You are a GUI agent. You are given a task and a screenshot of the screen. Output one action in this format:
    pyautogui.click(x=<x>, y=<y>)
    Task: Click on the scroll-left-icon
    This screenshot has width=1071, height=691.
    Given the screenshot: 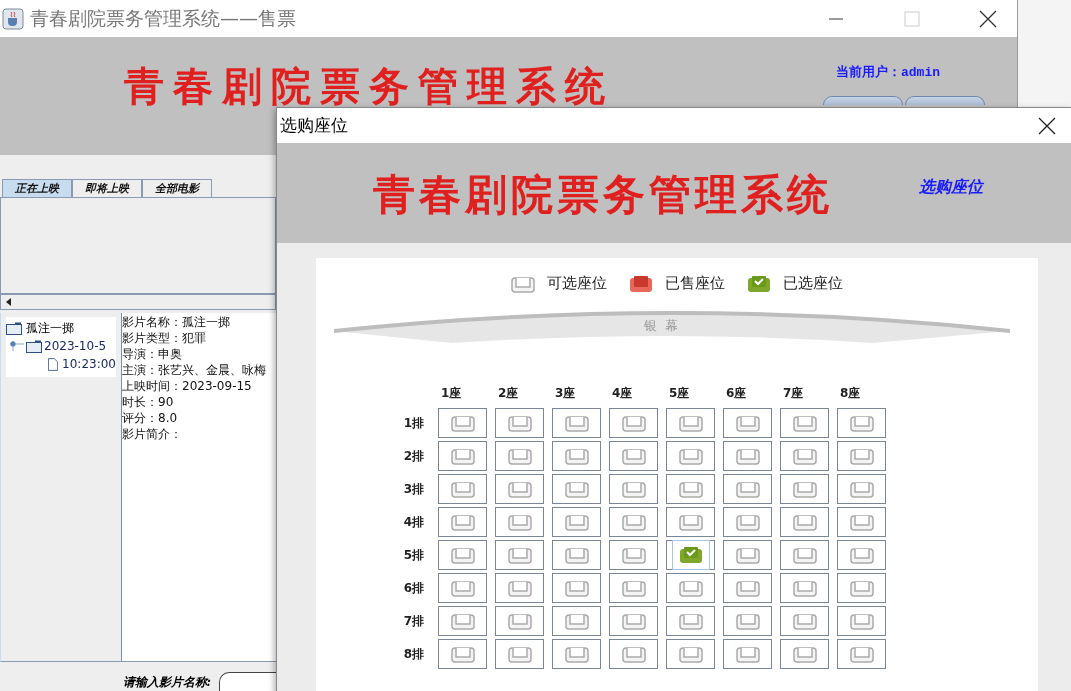 What is the action you would take?
    pyautogui.click(x=9, y=302)
    